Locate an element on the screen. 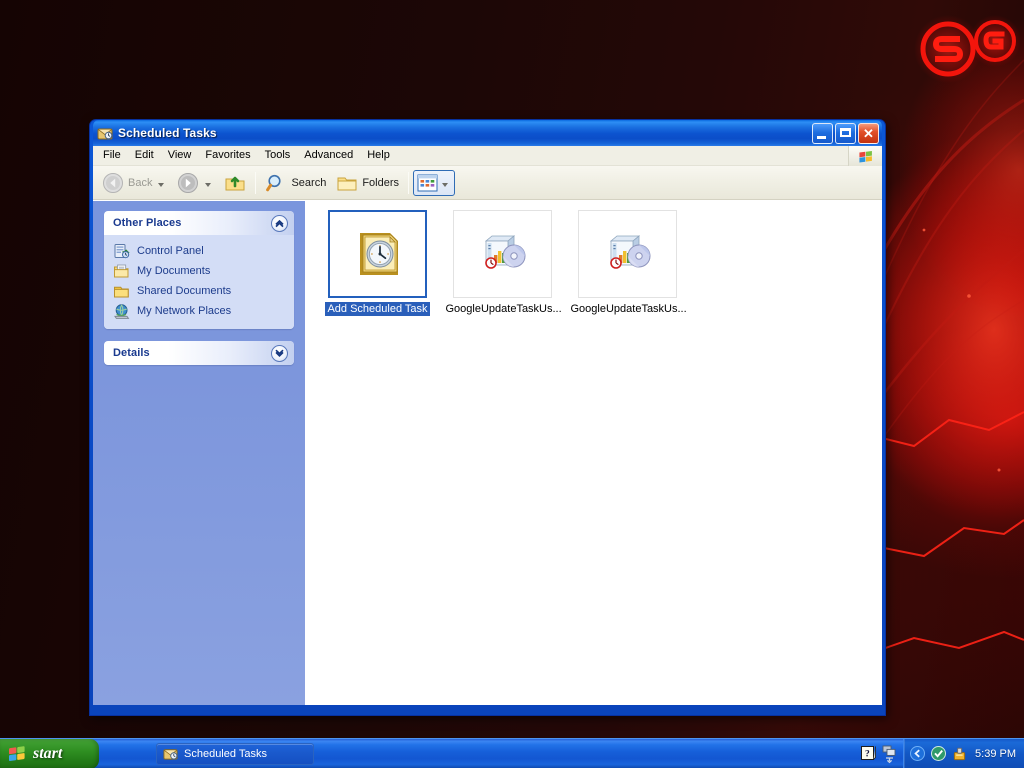 The image size is (1024, 768). list-item: Add Scheduled Task is located at coordinates (377, 266).